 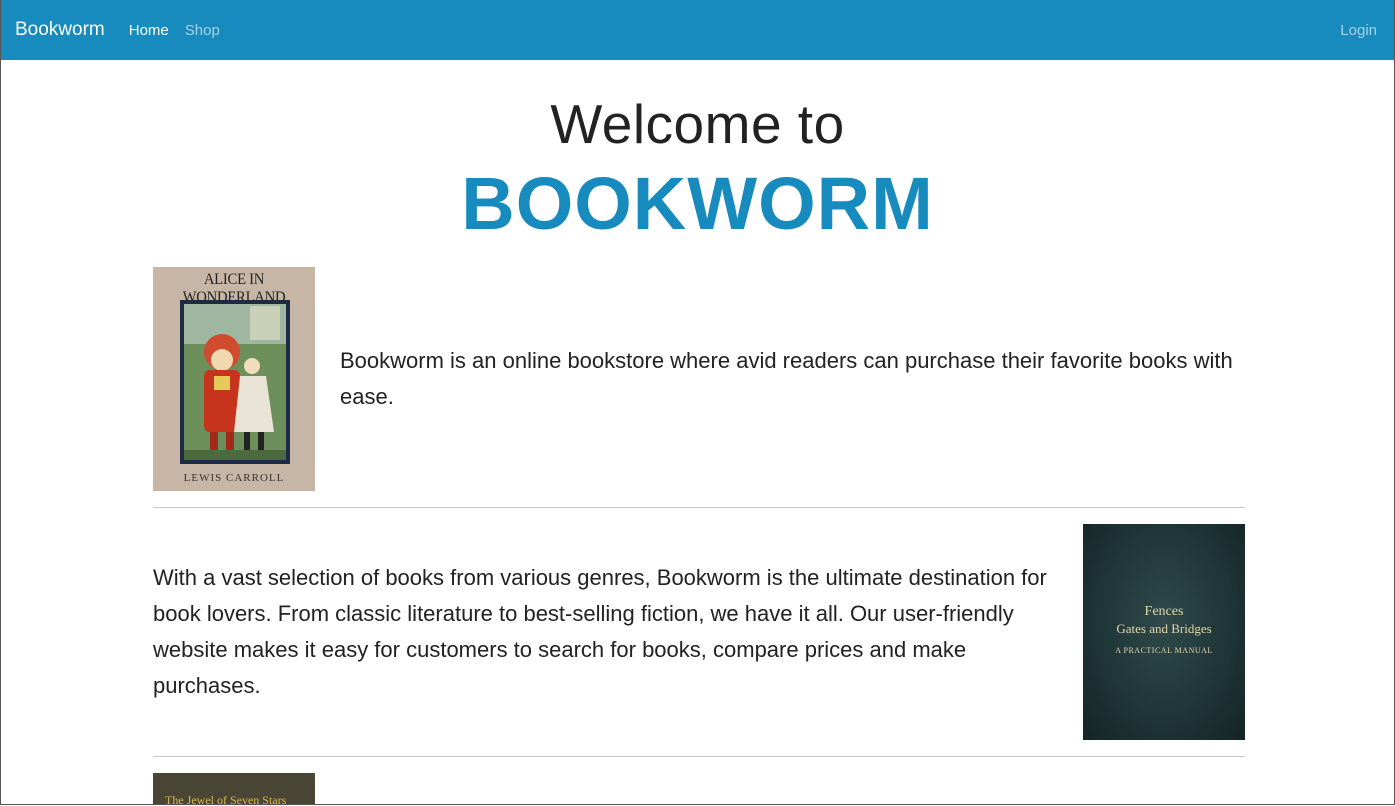 I want to click on fences-cover-line1: Fences, so click(x=1164, y=611).